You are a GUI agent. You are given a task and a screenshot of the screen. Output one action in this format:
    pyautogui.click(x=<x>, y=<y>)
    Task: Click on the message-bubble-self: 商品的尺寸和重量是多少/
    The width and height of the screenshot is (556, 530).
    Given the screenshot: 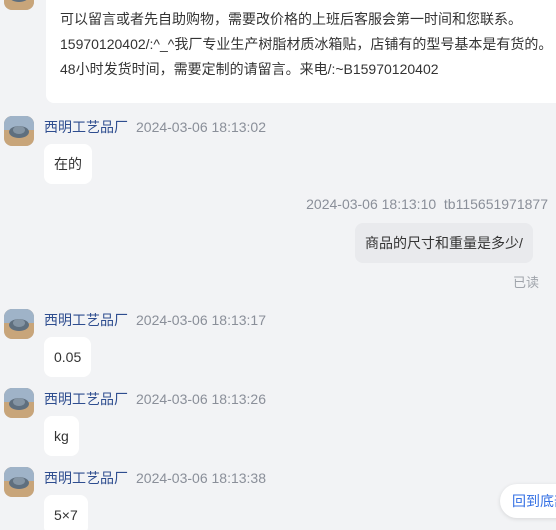 What is the action you would take?
    pyautogui.click(x=444, y=243)
    